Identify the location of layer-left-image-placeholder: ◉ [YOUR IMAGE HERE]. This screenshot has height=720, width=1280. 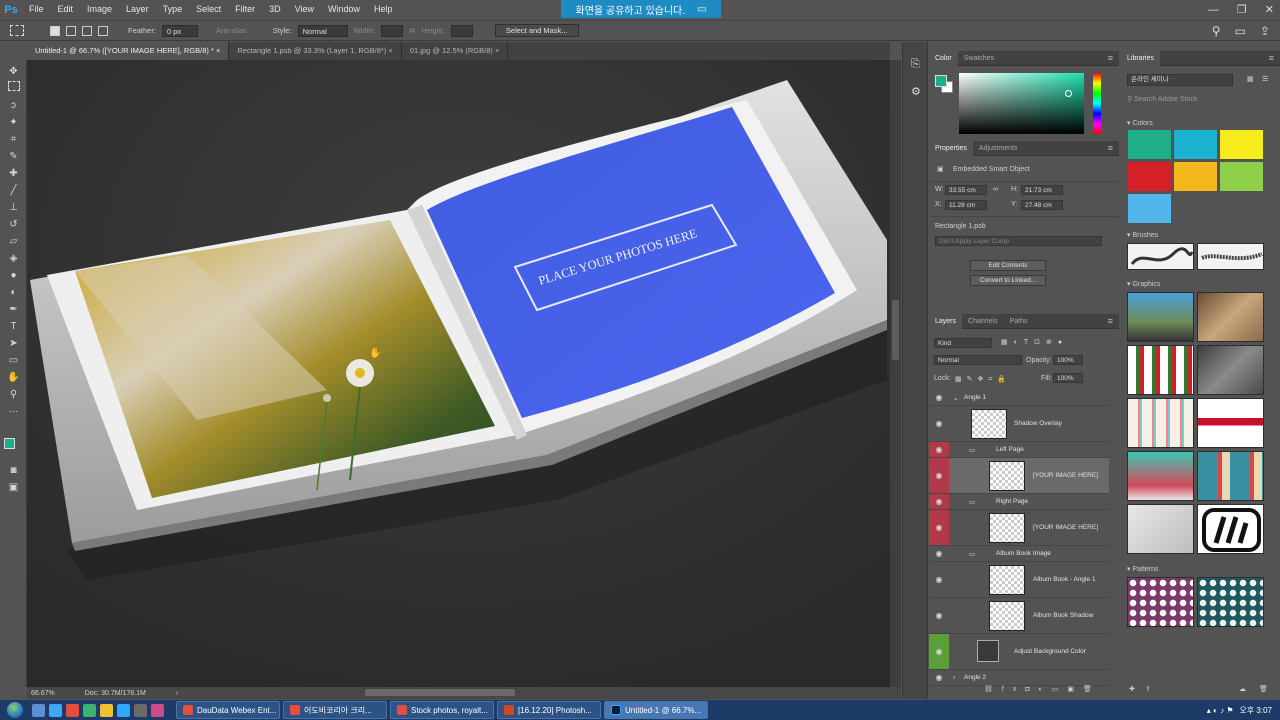
(1019, 476).